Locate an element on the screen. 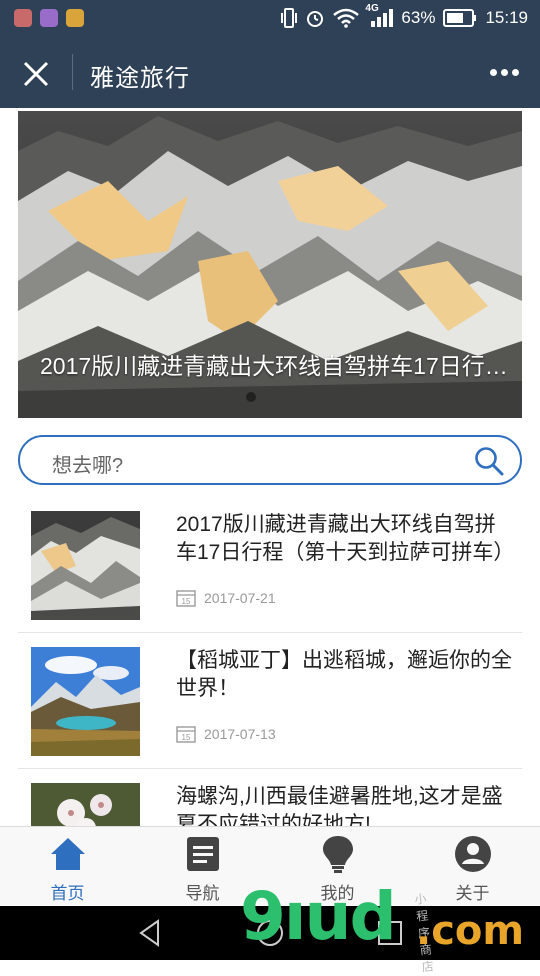  home-icon is located at coordinates (68, 854).